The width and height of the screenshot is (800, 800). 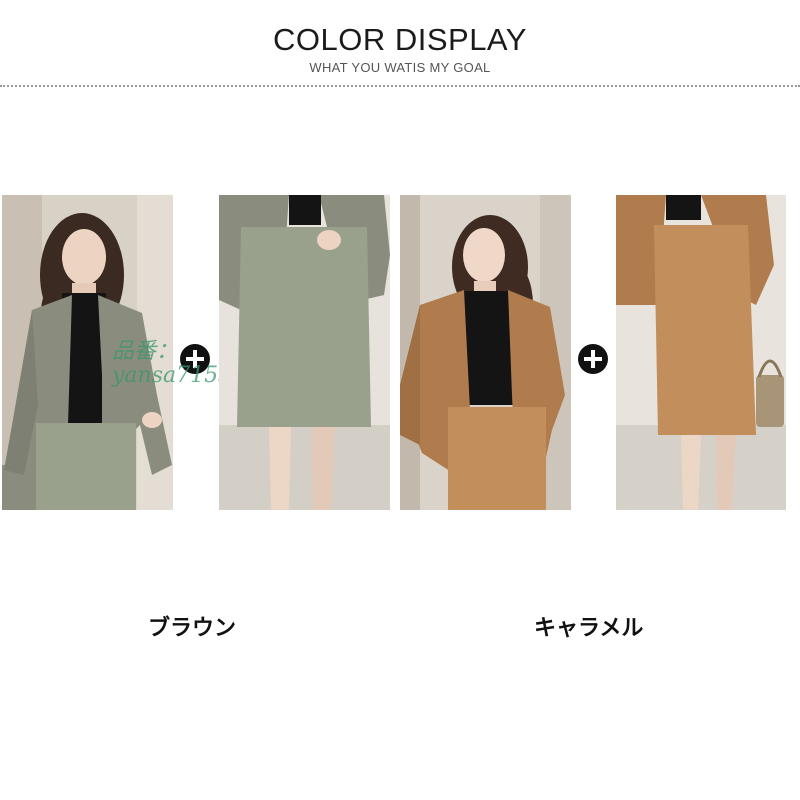 What do you see at coordinates (485, 352) in the screenshot?
I see `caramel-suit-model-photo` at bounding box center [485, 352].